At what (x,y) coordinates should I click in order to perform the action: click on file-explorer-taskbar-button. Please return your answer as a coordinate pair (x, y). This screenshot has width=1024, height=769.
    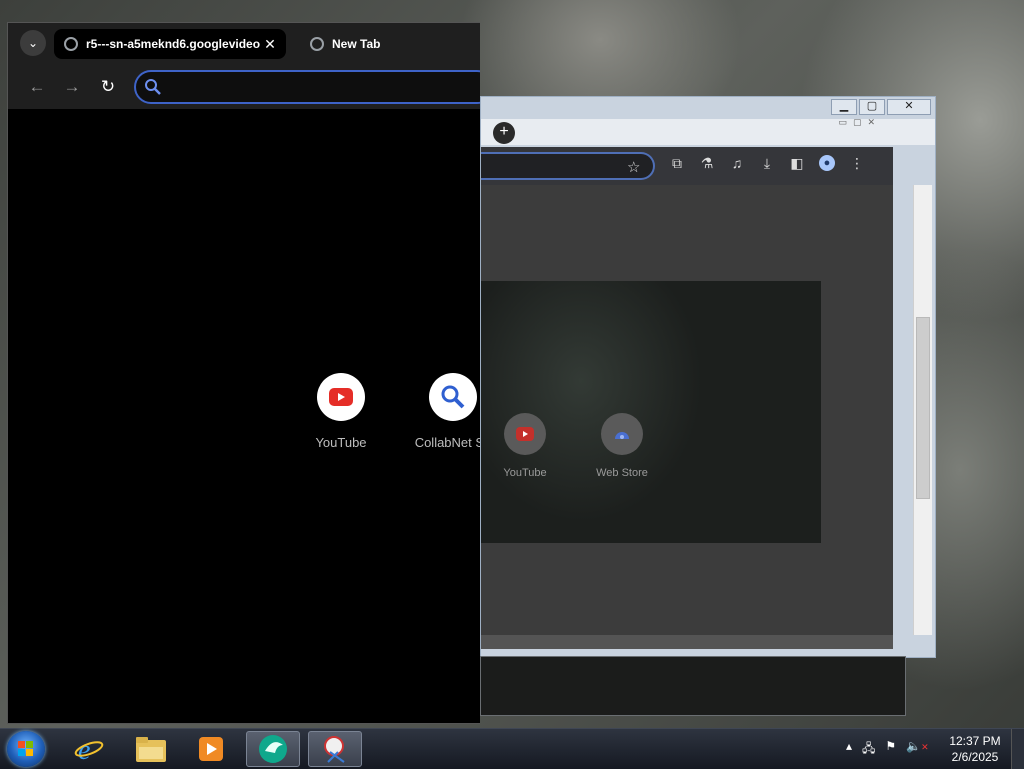
    Looking at the image, I should click on (151, 749).